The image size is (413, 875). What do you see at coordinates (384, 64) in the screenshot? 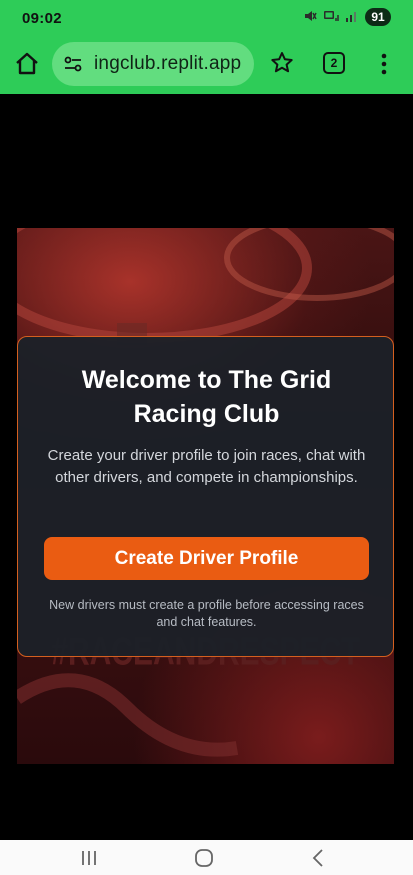
I see `more-vert-icon` at bounding box center [384, 64].